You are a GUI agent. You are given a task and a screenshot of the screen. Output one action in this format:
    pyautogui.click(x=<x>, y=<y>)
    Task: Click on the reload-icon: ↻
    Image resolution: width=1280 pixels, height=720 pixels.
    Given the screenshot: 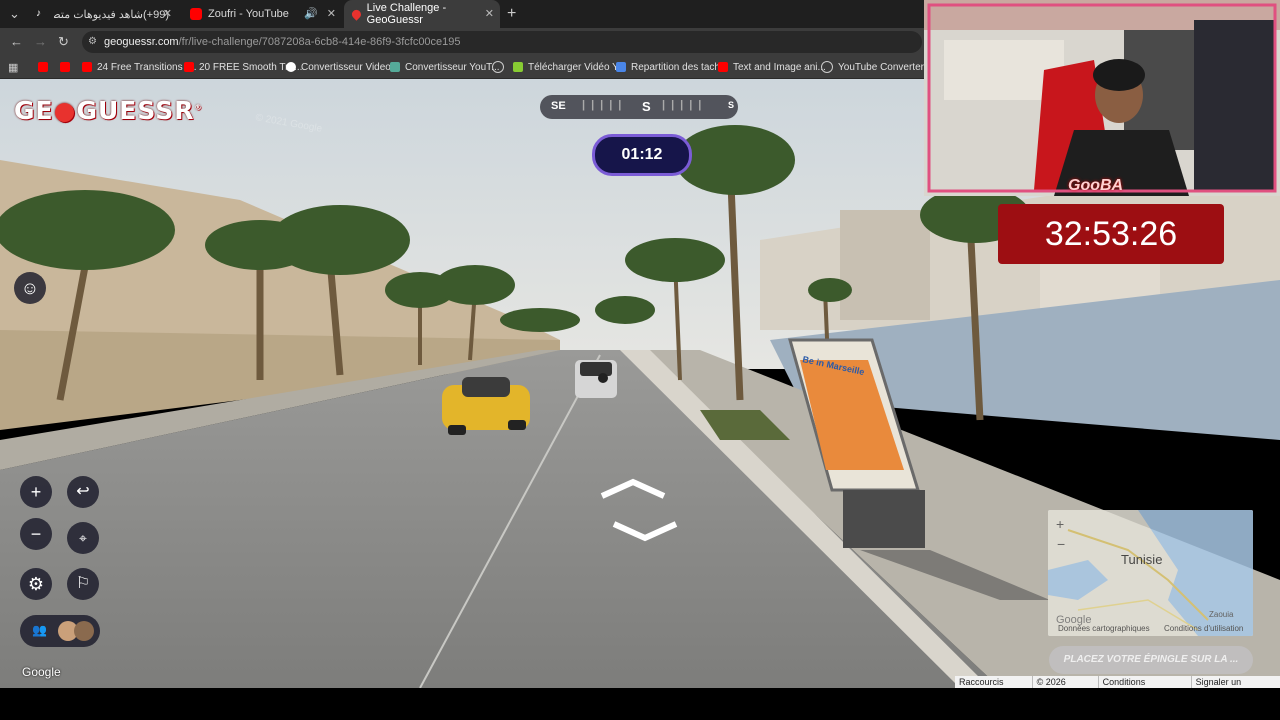 What is the action you would take?
    pyautogui.click(x=63, y=42)
    